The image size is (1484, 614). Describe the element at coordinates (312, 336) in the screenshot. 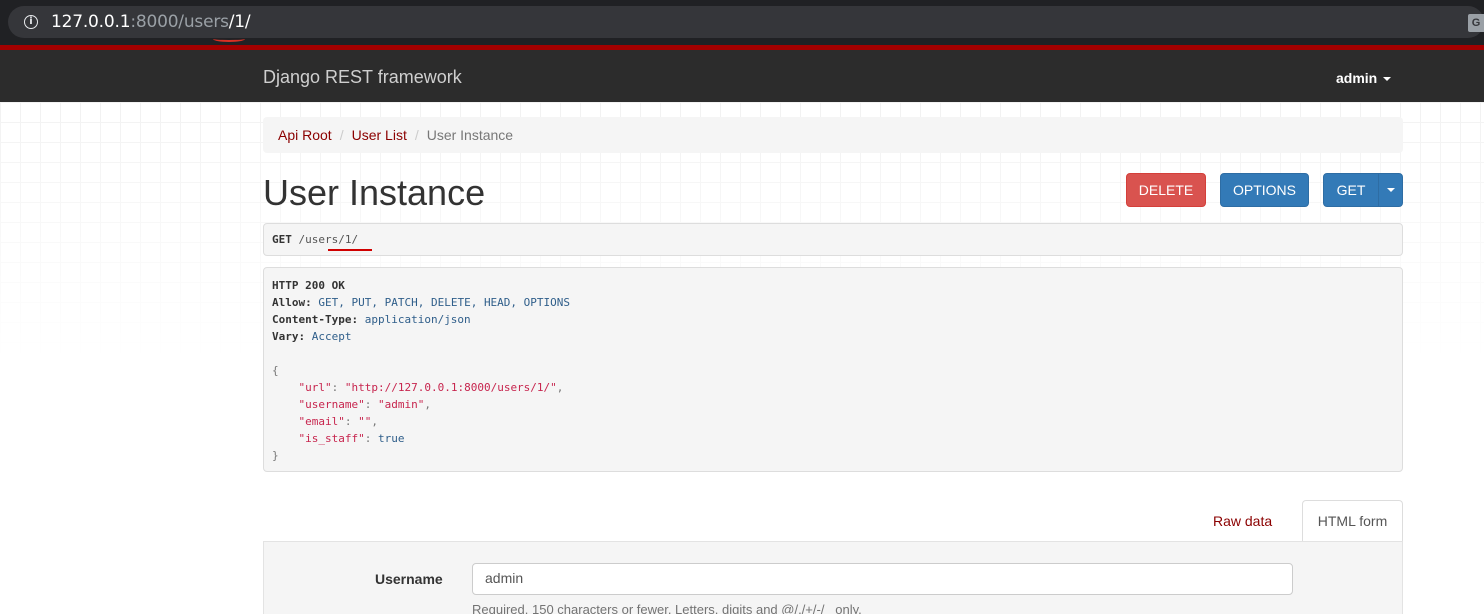

I see `response-header: Vary: Accept` at that location.